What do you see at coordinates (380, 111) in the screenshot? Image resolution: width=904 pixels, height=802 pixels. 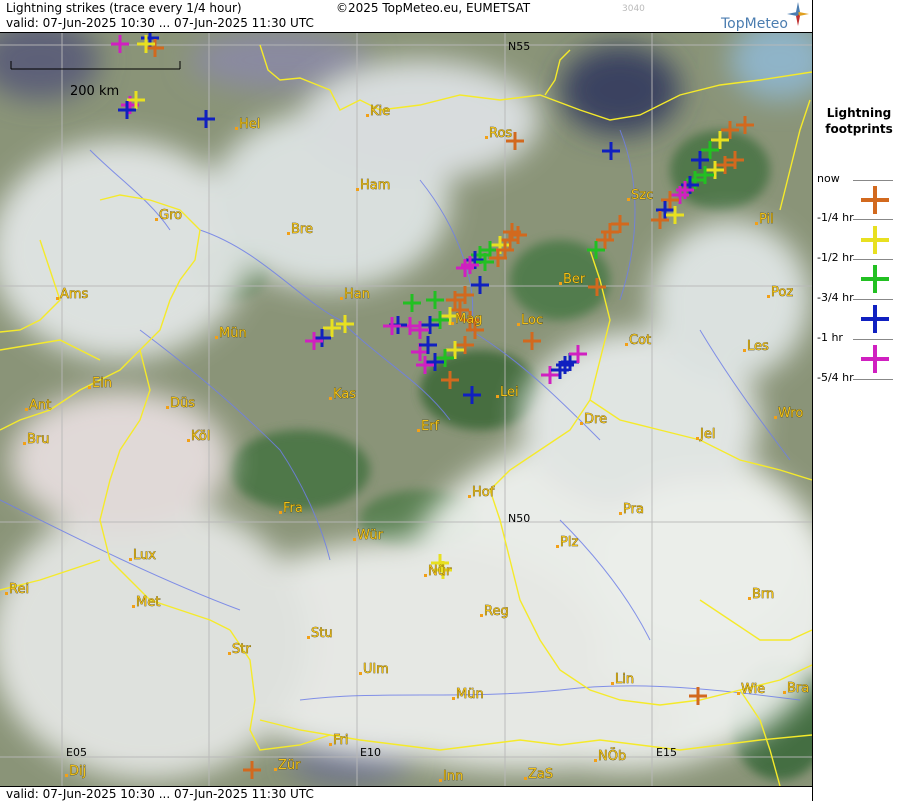 I see `city-label-kie: Kie` at bounding box center [380, 111].